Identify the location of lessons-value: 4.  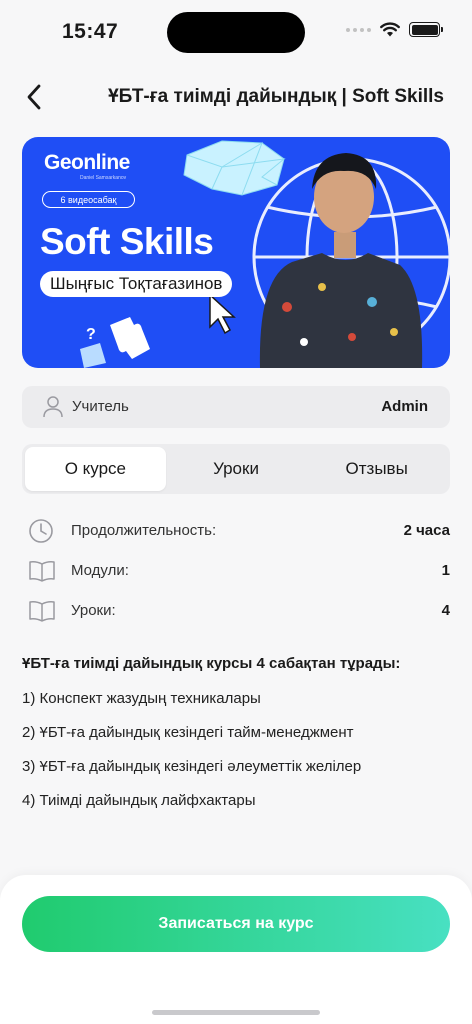
(445, 610).